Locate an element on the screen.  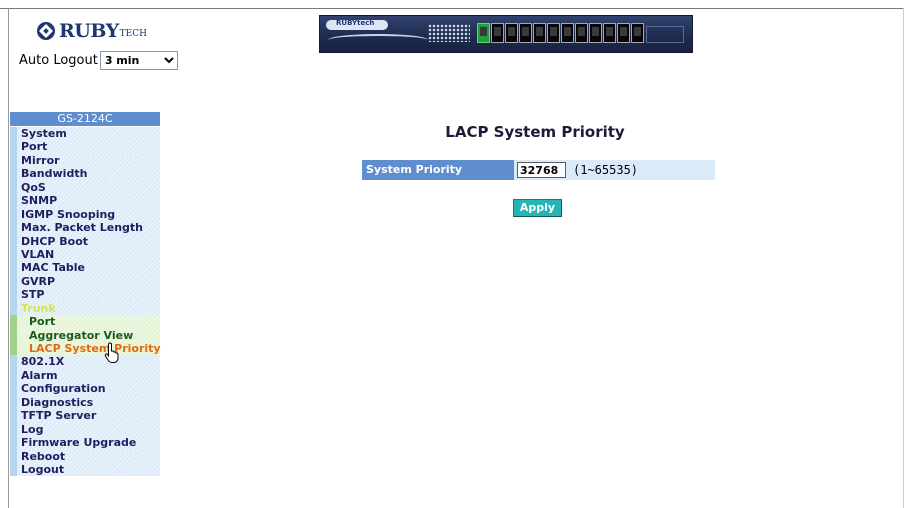
sidebar-item-stp: STP is located at coordinates (85, 295).